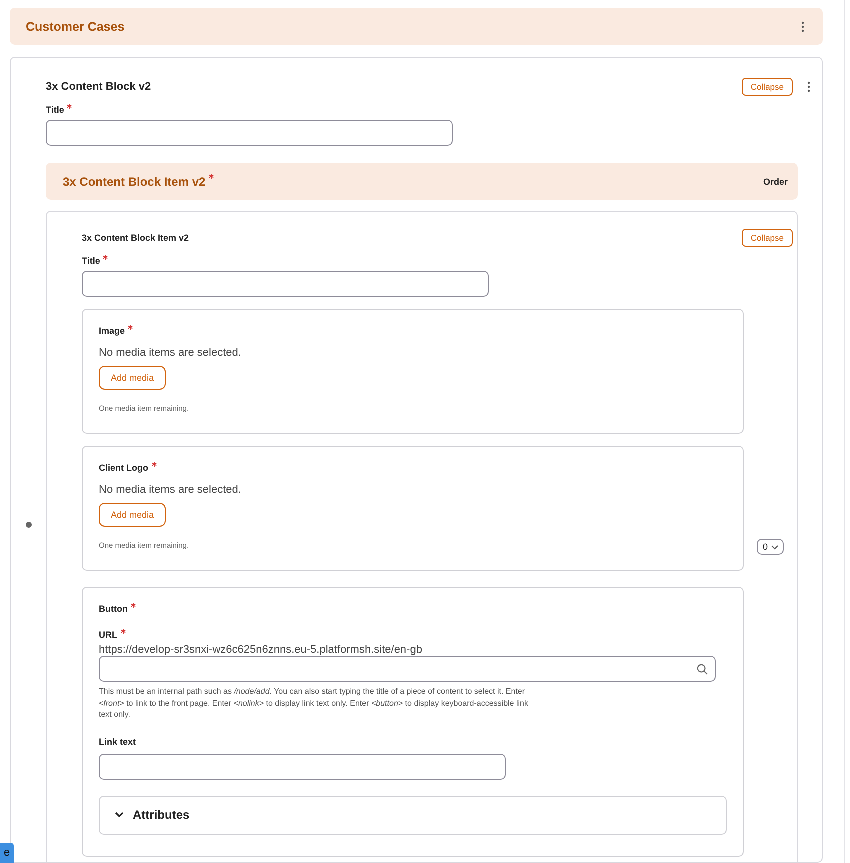  What do you see at coordinates (302, 767) in the screenshot?
I see `link-text-input-field` at bounding box center [302, 767].